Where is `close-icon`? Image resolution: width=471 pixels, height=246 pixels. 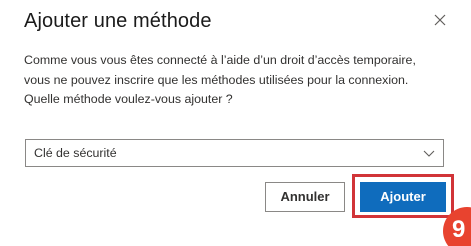 close-icon is located at coordinates (440, 20).